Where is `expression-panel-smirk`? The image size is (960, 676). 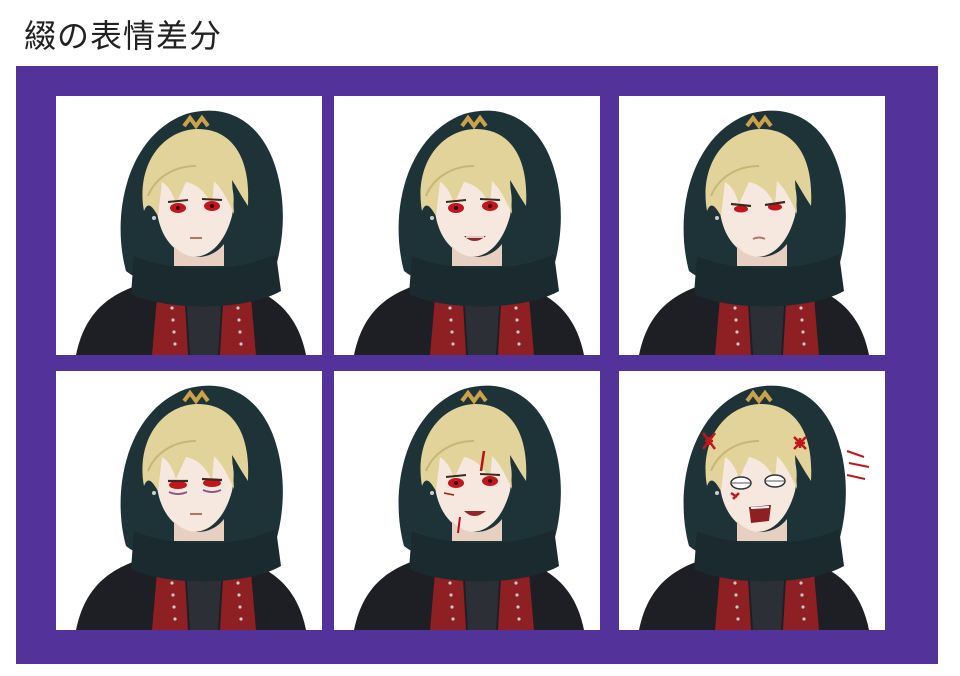 expression-panel-smirk is located at coordinates (467, 225).